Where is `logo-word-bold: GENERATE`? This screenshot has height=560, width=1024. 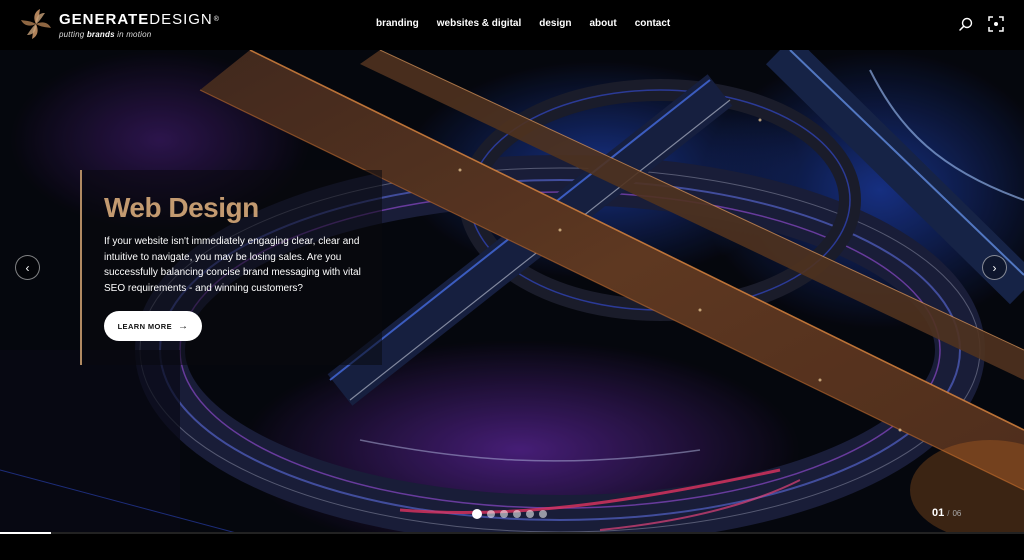
logo-word-bold: GENERATE is located at coordinates (104, 19).